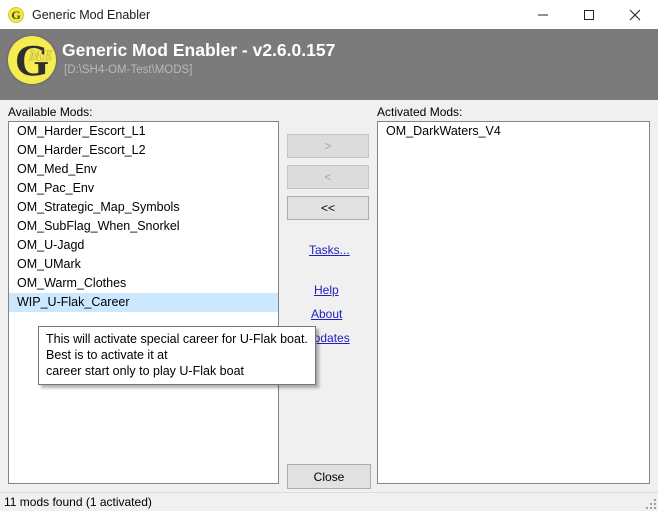 The height and width of the screenshot is (511, 658). I want to click on list-item: OM_Harder_Escort_L2, so click(143, 150).